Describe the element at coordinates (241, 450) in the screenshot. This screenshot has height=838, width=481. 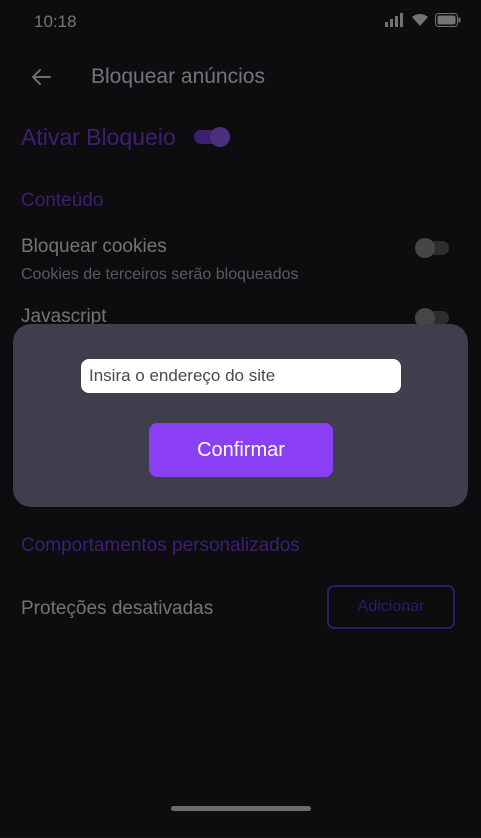
I see `confirm-button: Confirmar` at that location.